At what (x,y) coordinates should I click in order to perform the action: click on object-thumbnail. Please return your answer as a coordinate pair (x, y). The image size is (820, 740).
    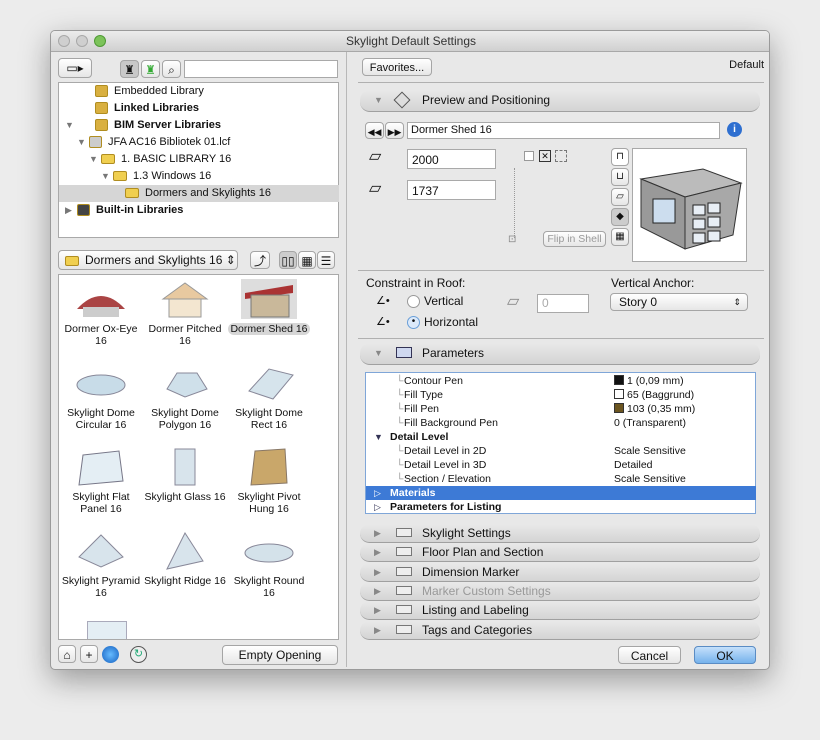
    Looking at the image, I should click on (269, 301).